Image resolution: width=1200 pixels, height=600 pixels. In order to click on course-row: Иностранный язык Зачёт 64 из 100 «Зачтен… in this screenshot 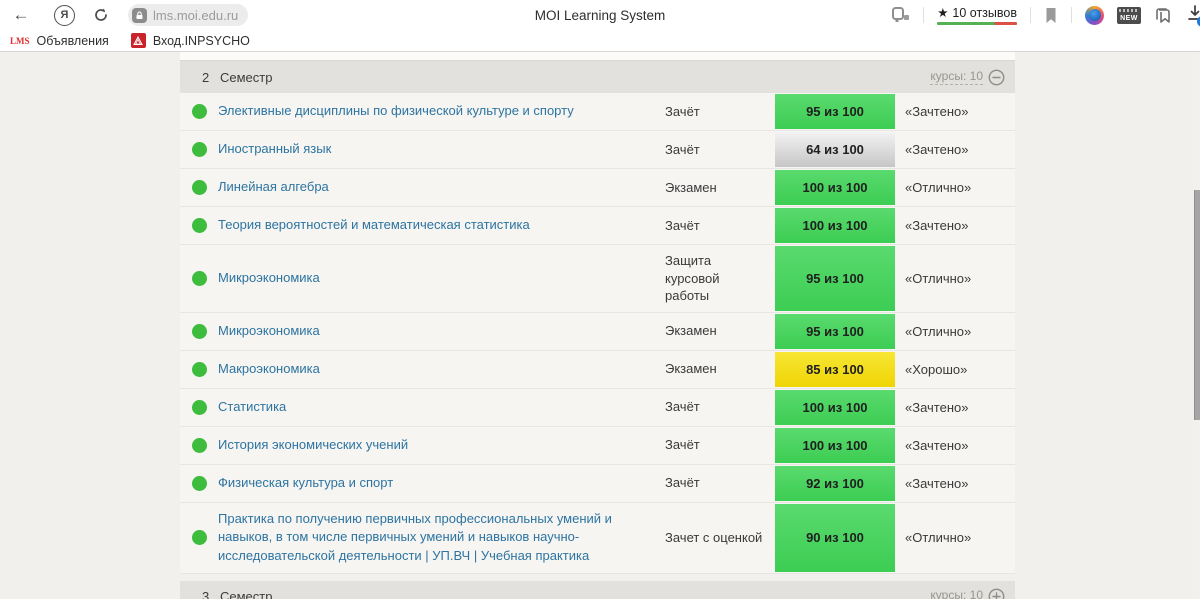, I will do `click(597, 150)`.